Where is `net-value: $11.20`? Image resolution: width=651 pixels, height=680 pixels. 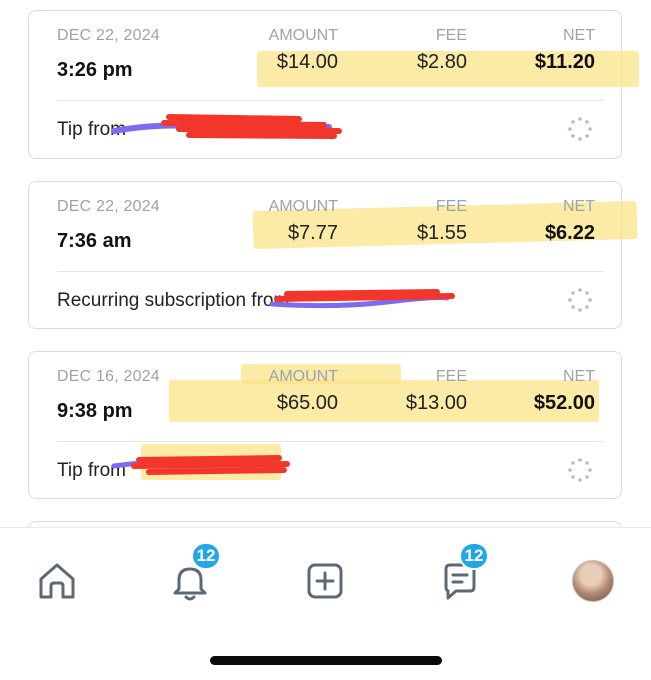
net-value: $11.20 is located at coordinates (564, 62).